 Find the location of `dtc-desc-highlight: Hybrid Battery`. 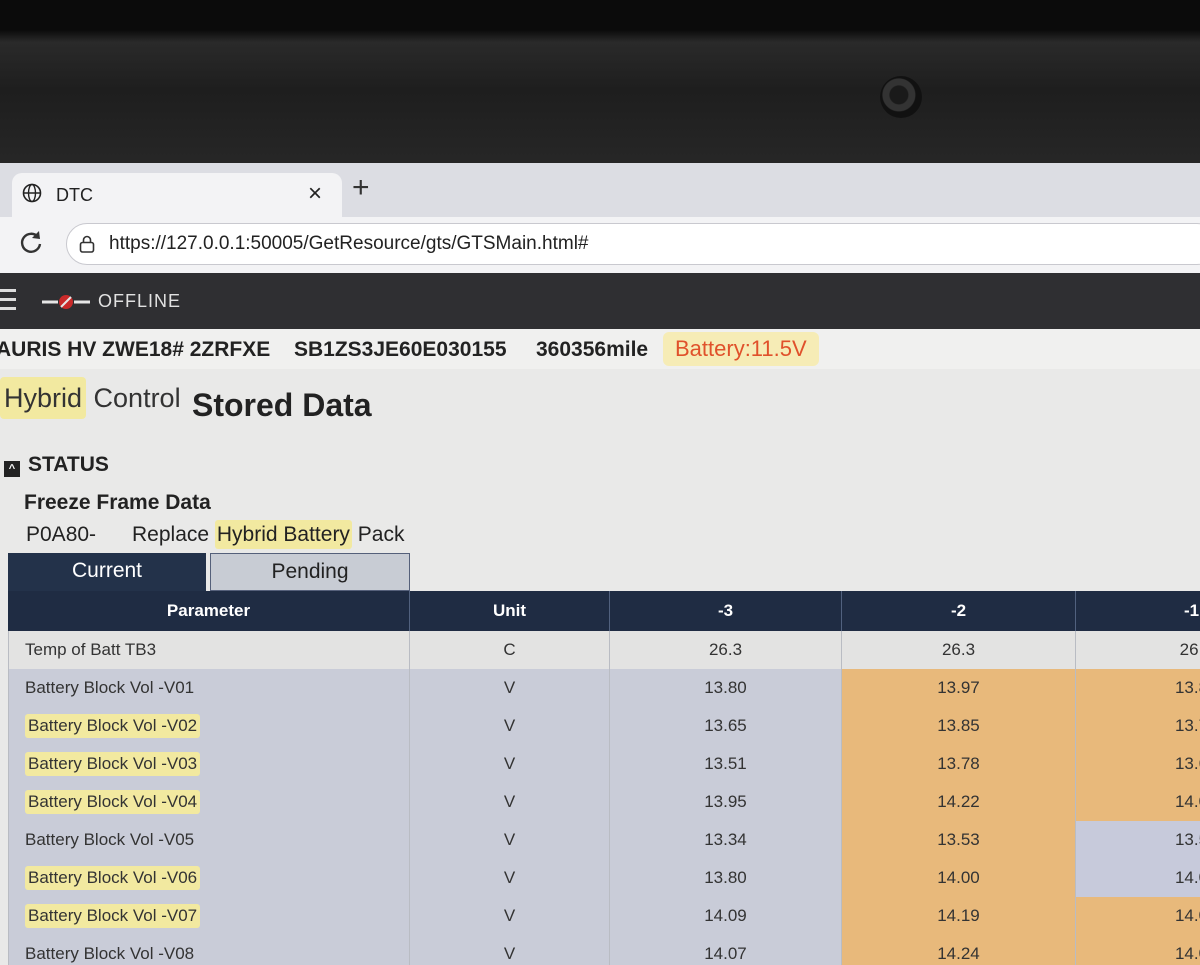

dtc-desc-highlight: Hybrid Battery is located at coordinates (283, 534).